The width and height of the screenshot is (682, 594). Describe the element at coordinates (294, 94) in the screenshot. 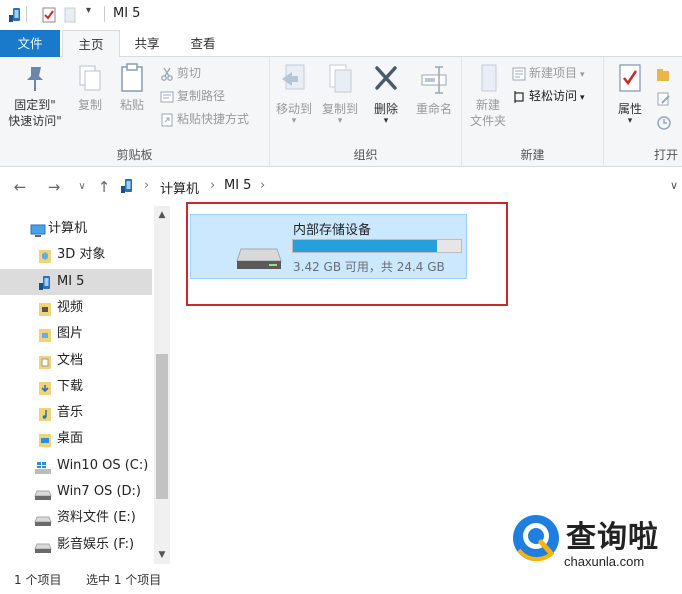

I see `move-to-button: 移动到 ▾` at that location.